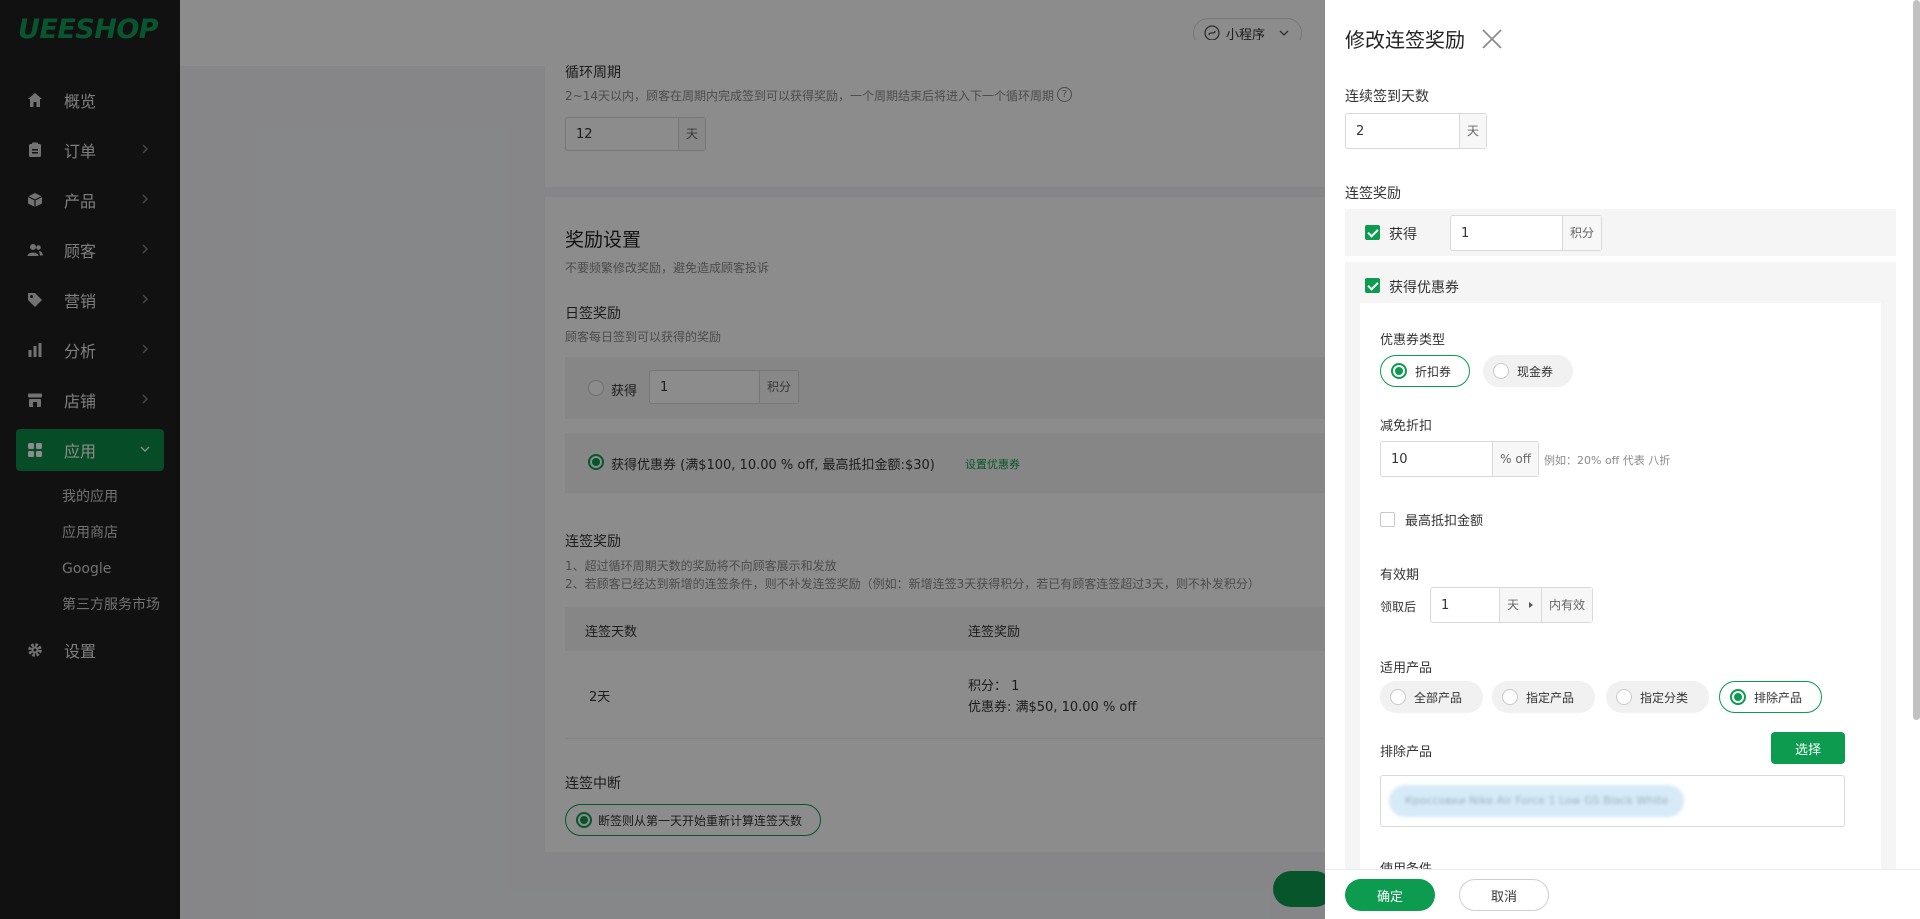  I want to click on coupon-type-discount-label: 折扣券, so click(1433, 371).